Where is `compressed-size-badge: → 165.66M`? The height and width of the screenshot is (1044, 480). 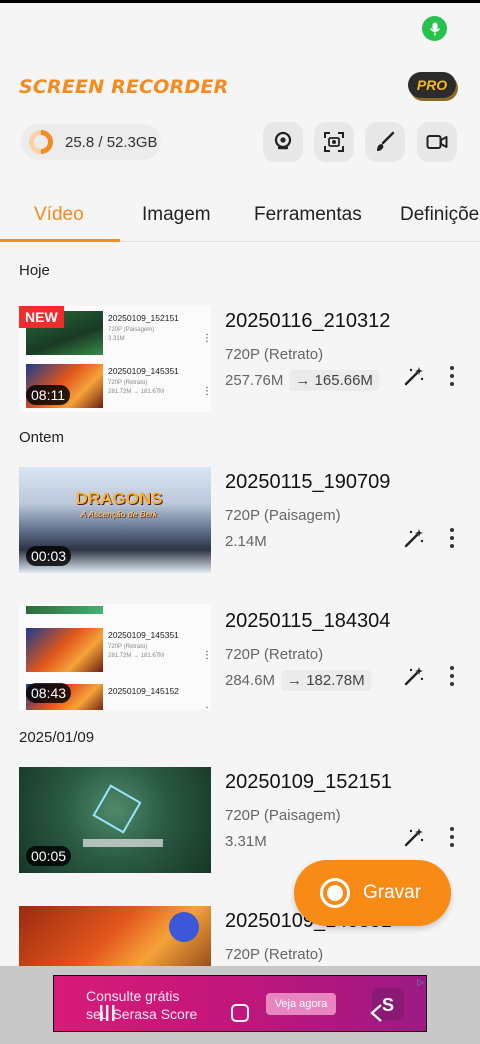
compressed-size-badge: → 165.66M is located at coordinates (334, 380).